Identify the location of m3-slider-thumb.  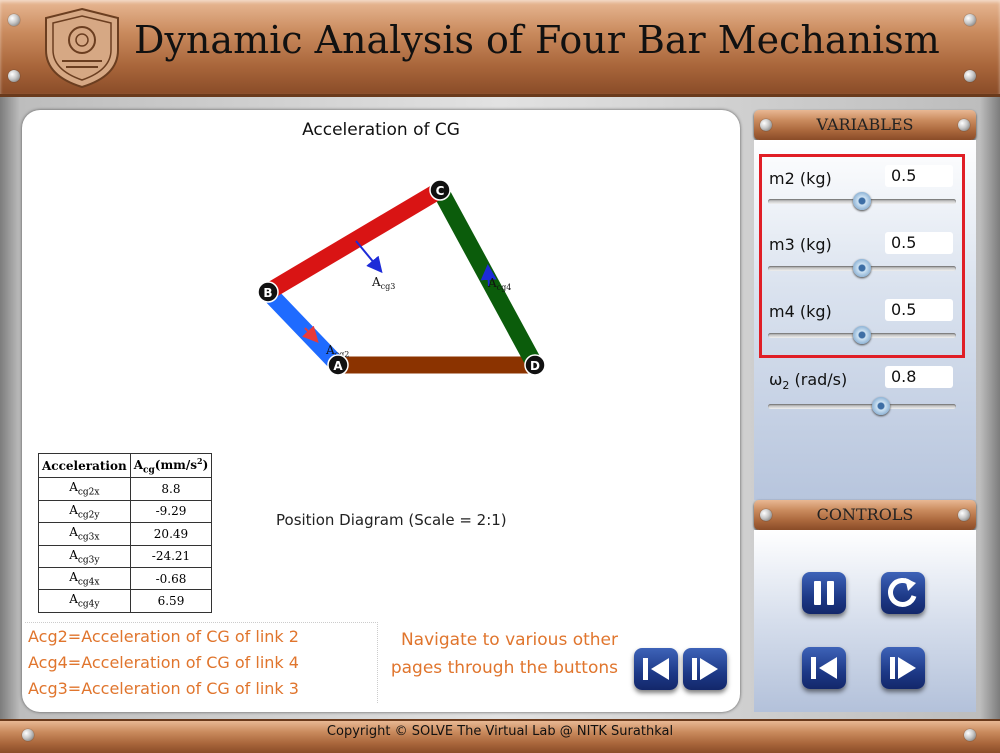
(862, 268).